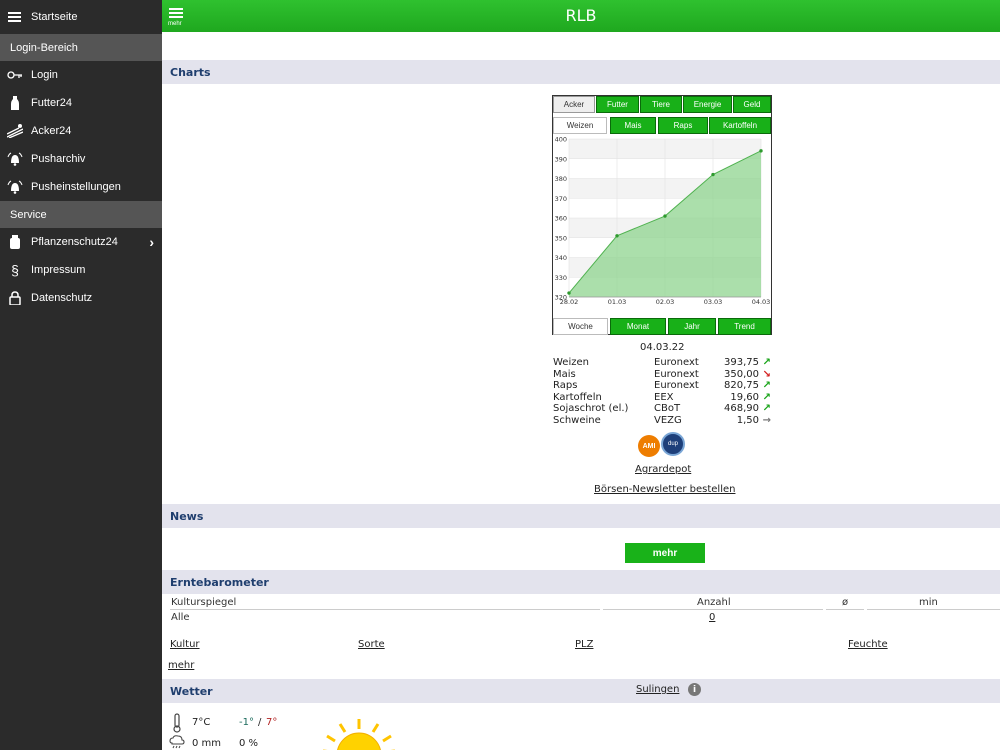 The image size is (1000, 750). Describe the element at coordinates (15, 159) in the screenshot. I see `bell-icon` at that location.